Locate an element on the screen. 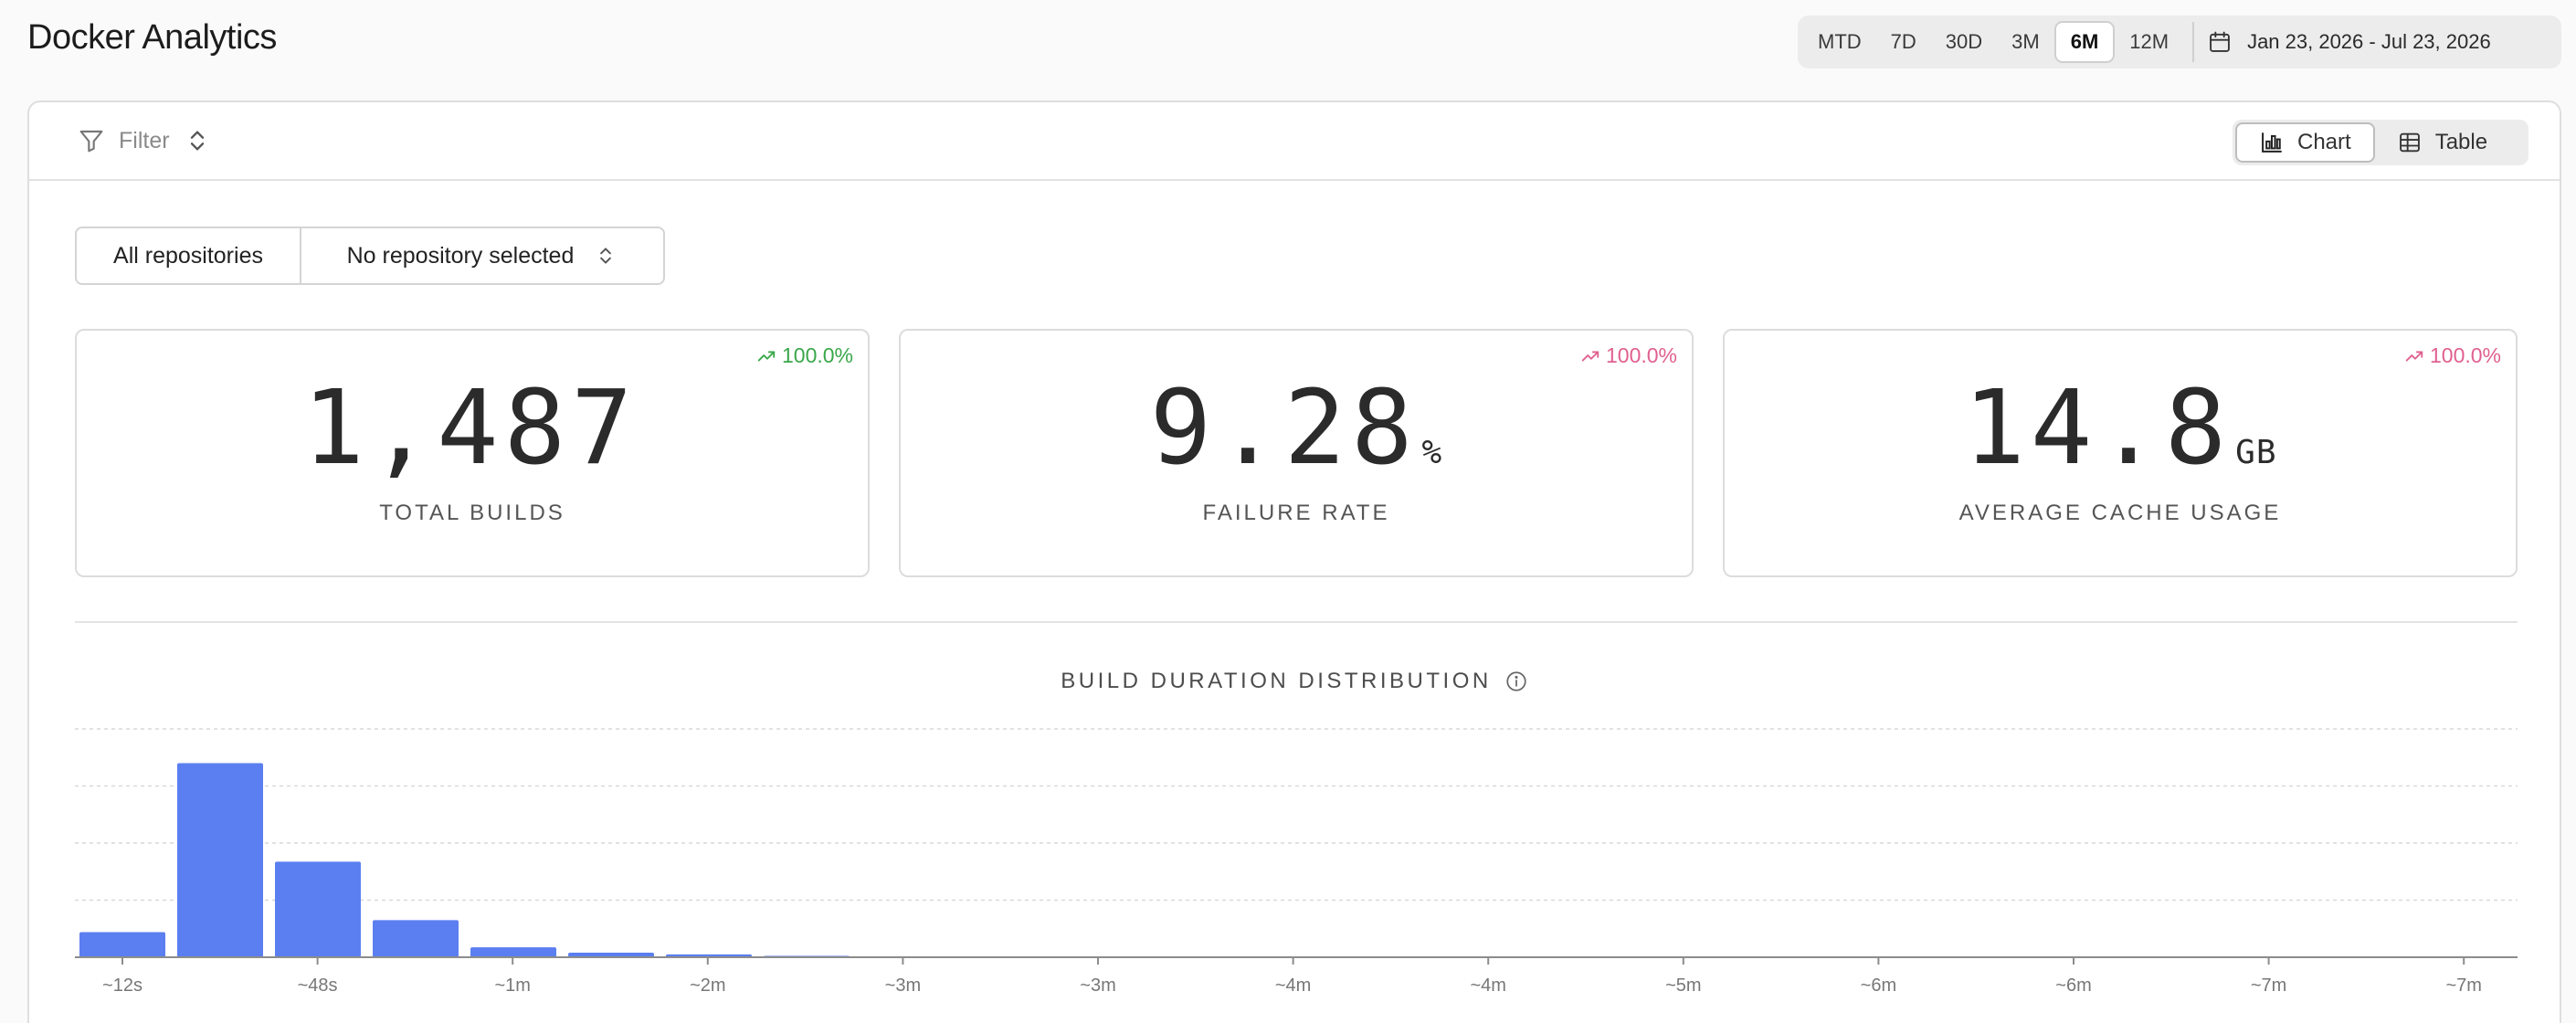  range-divider is located at coordinates (2193, 42).